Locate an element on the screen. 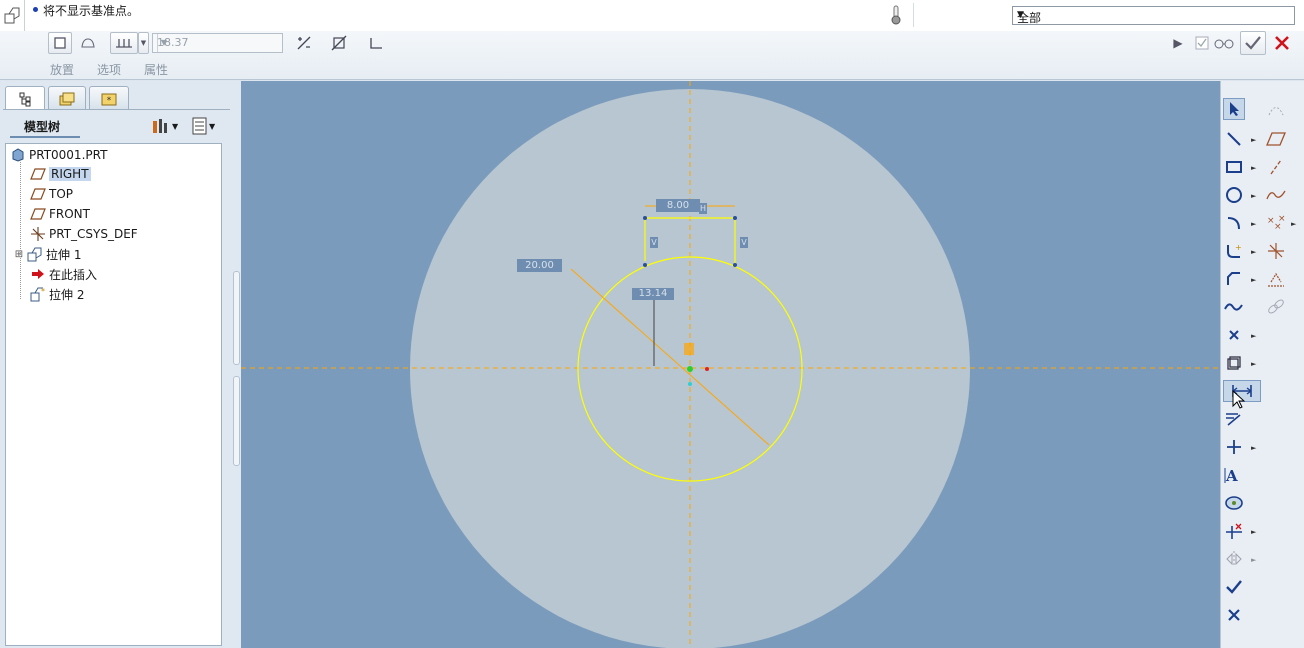  model-tree-underline is located at coordinates (45, 137).